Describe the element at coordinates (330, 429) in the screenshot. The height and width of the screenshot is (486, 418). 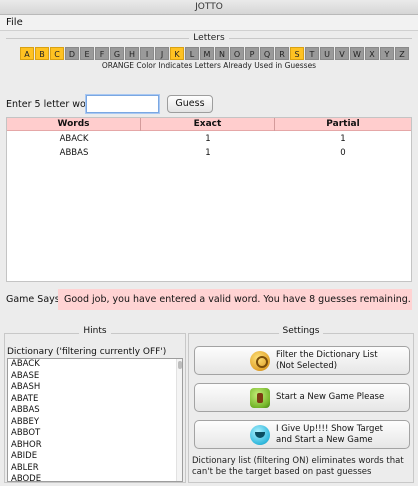
I see `give-up-label: I Give Up!!!! Show Target` at that location.